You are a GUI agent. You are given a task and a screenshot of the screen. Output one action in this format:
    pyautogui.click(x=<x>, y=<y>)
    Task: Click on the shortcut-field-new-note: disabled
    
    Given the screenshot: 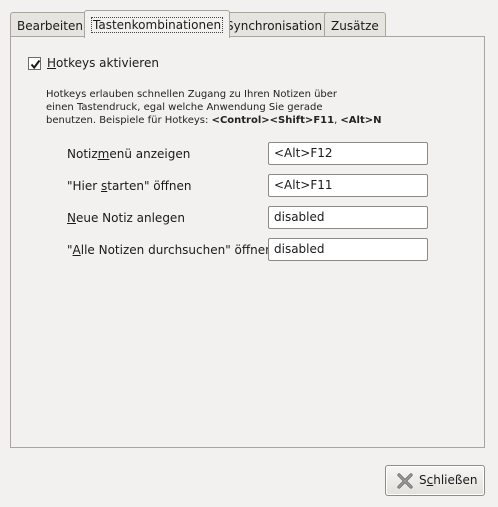 What is the action you would take?
    pyautogui.click(x=348, y=217)
    